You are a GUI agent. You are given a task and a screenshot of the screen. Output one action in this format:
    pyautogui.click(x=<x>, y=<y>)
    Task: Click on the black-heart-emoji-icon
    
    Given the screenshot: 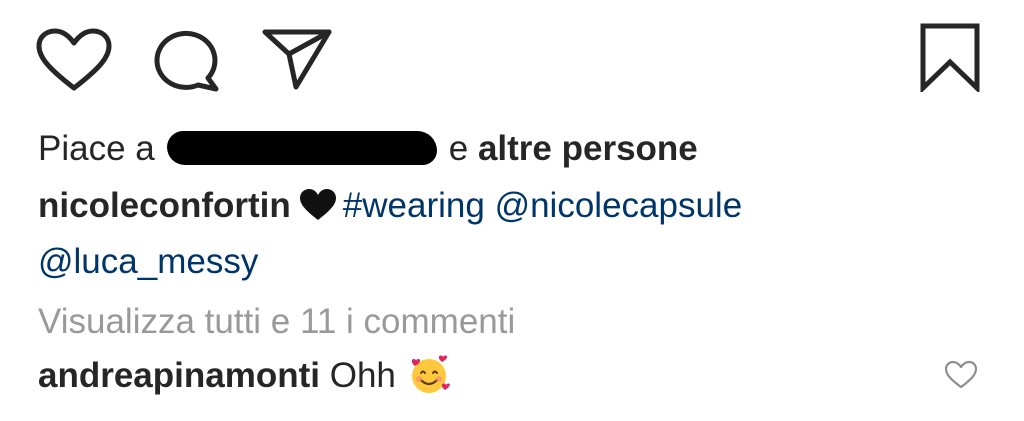 What is the action you would take?
    pyautogui.click(x=317, y=204)
    